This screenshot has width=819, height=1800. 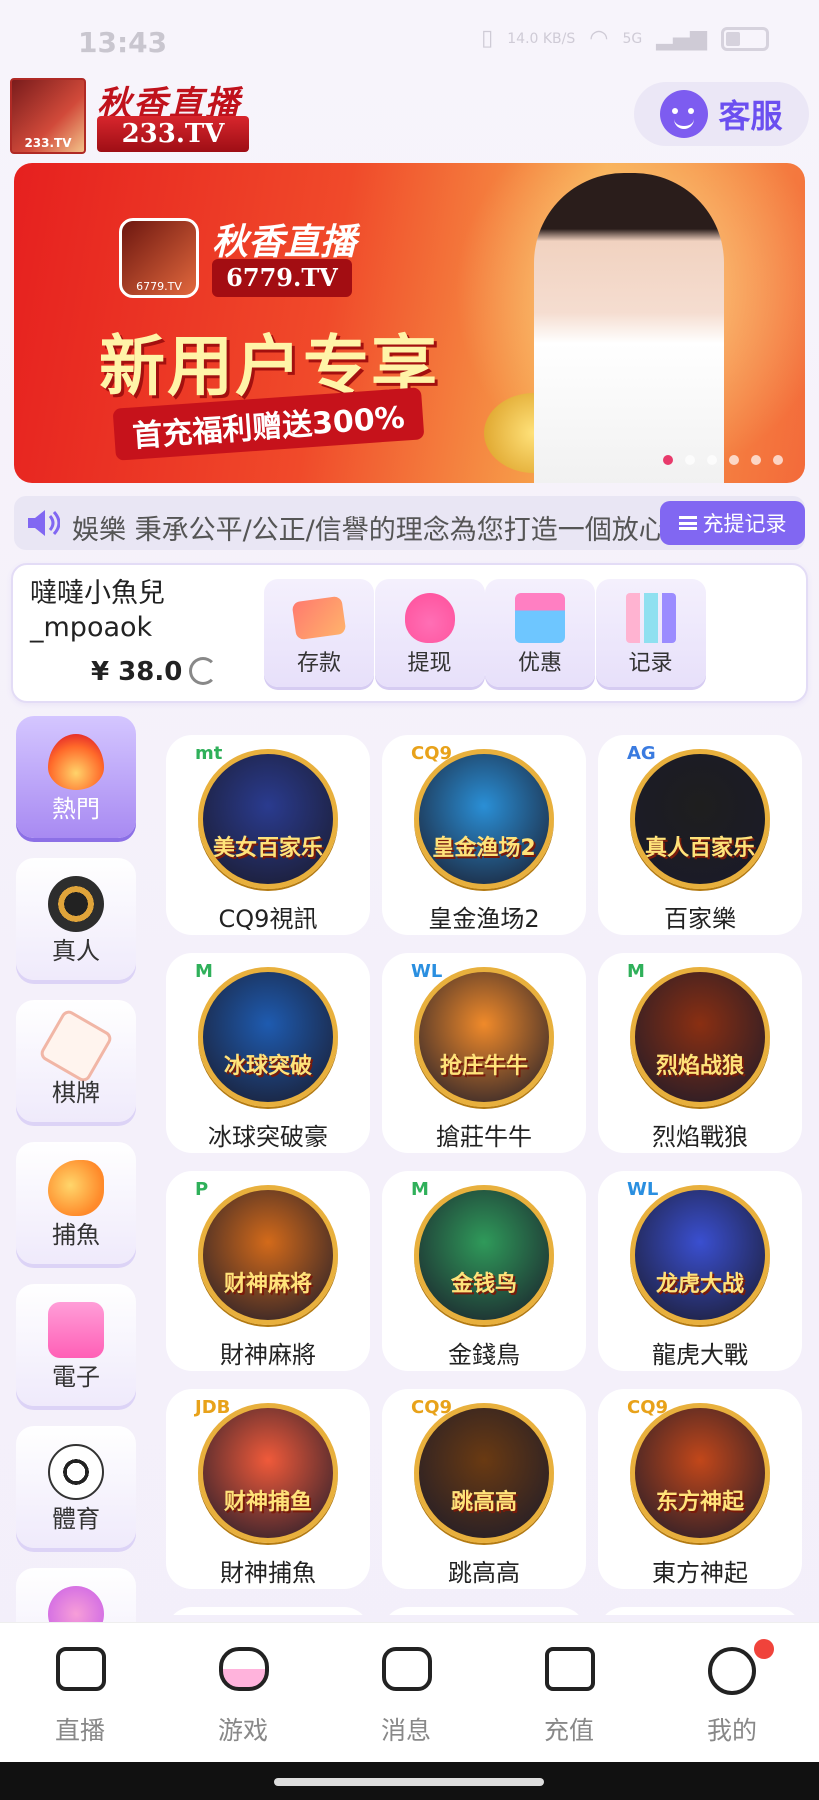 I want to click on game-name: 烈焰戰狼, so click(x=700, y=1137).